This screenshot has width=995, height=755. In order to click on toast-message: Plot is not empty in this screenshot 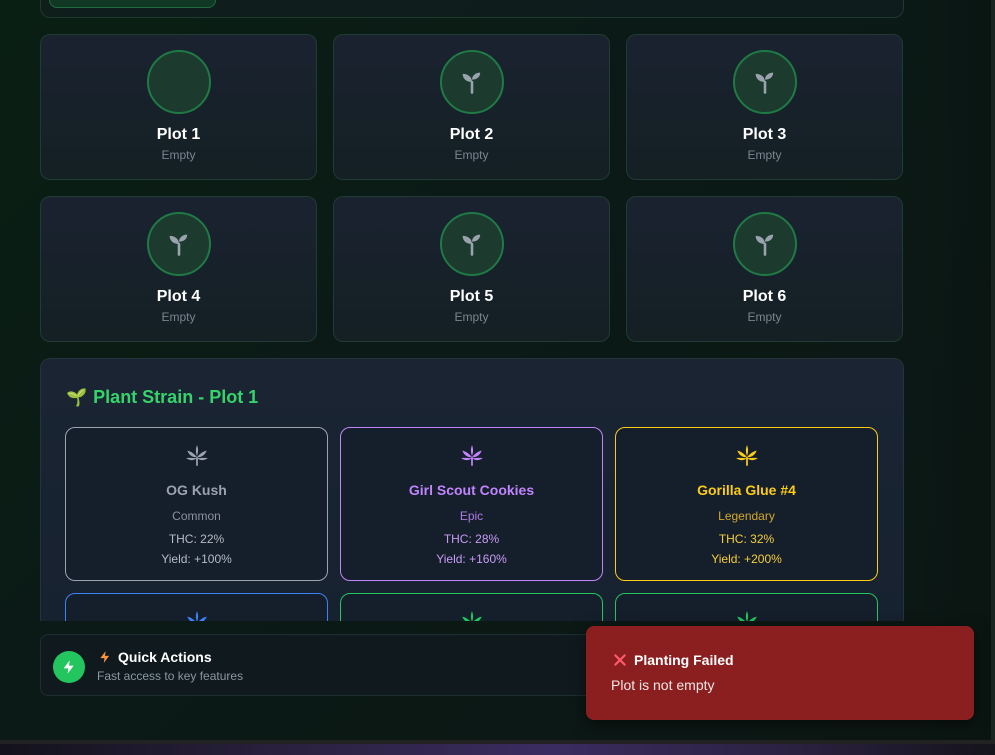, I will do `click(663, 685)`.